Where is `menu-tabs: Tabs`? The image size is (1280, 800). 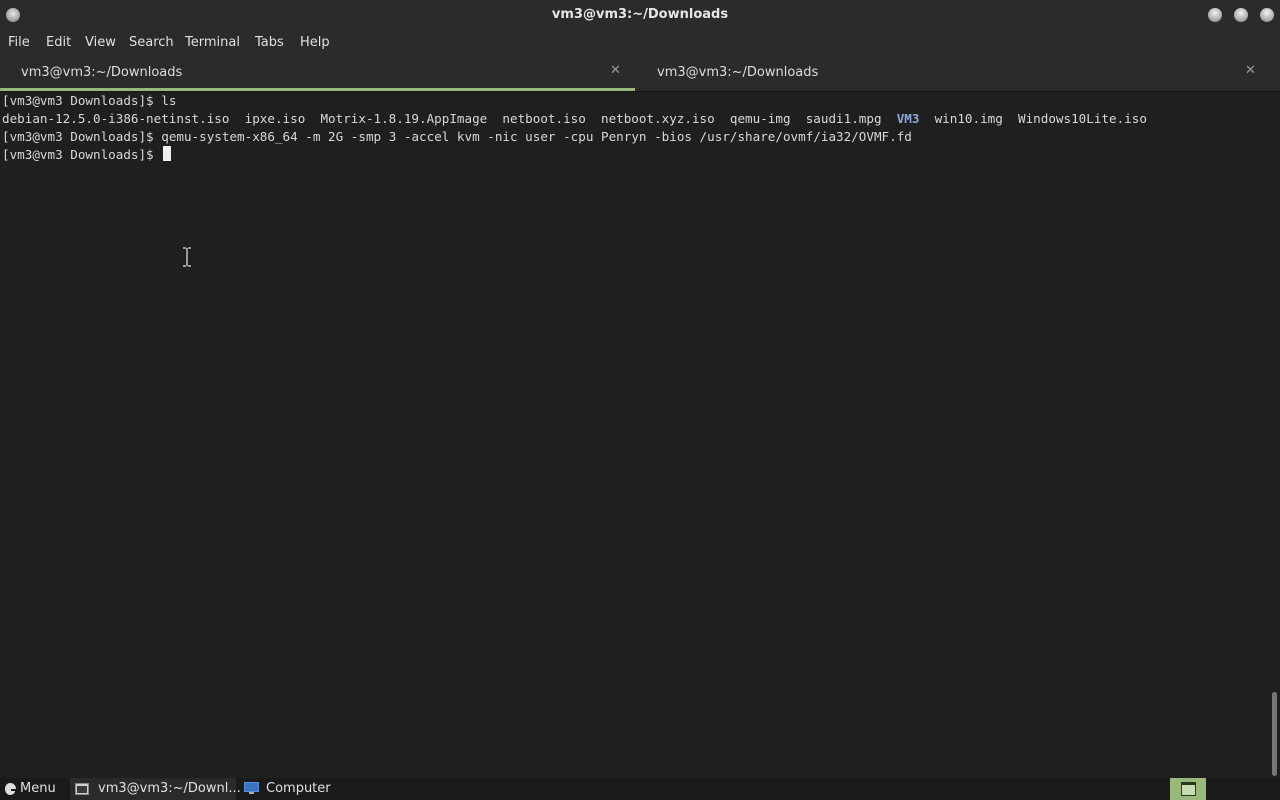 menu-tabs: Tabs is located at coordinates (269, 42).